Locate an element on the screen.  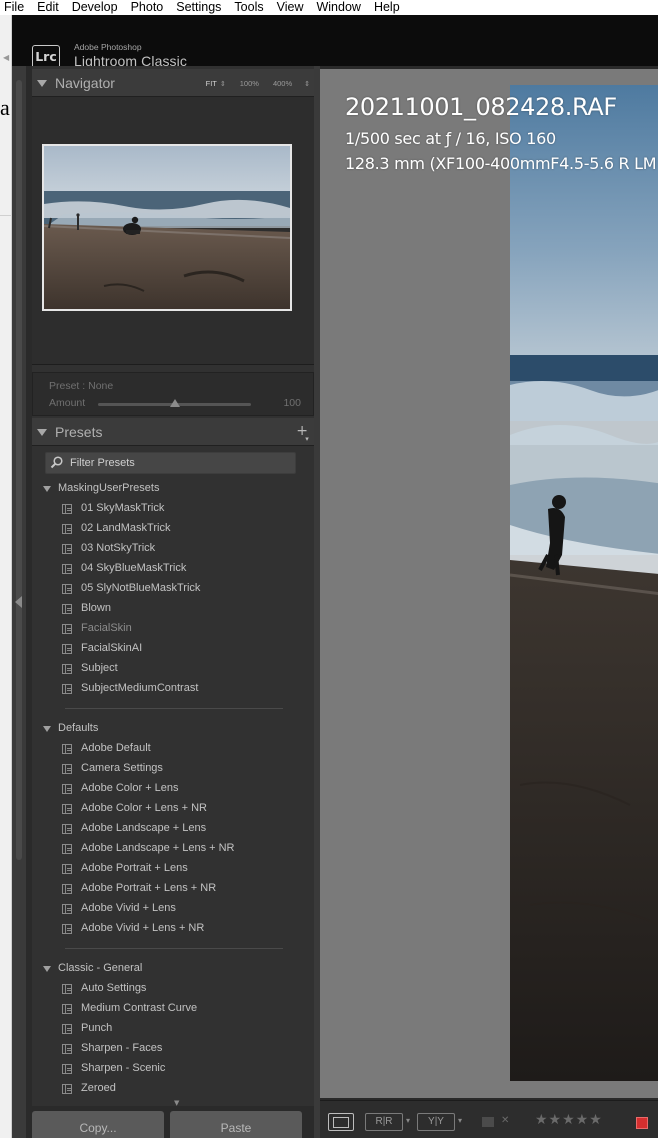
preset-item: Adobe Vivid + Lens is located at coordinates (173, 909).